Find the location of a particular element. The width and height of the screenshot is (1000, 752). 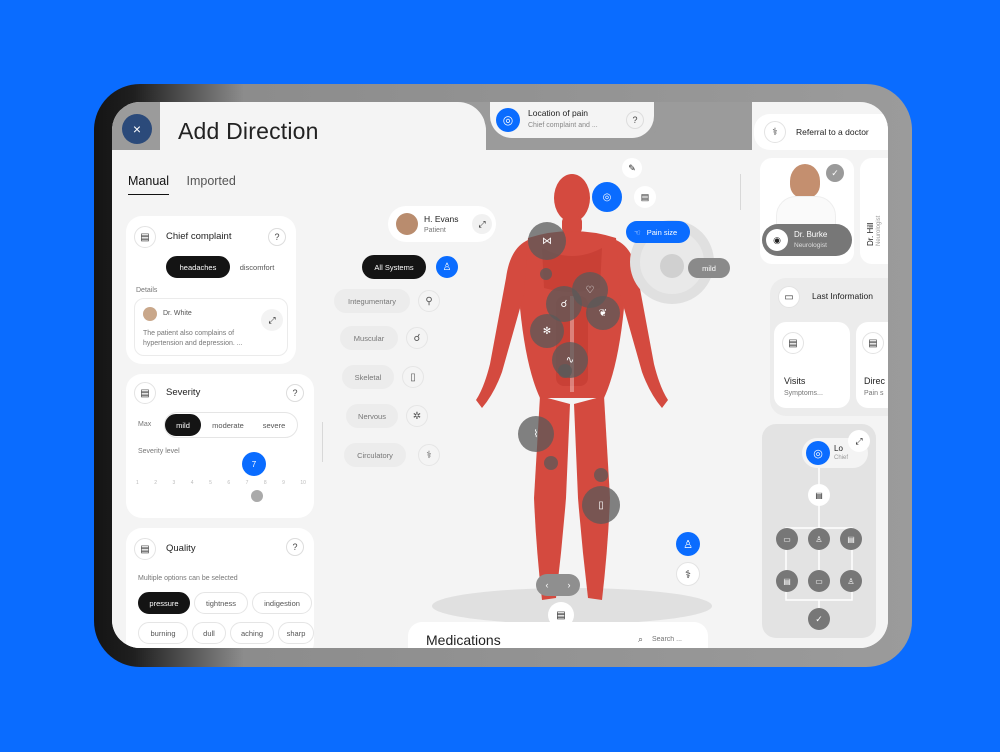

severity-level-label: Severity level is located at coordinates (159, 451).